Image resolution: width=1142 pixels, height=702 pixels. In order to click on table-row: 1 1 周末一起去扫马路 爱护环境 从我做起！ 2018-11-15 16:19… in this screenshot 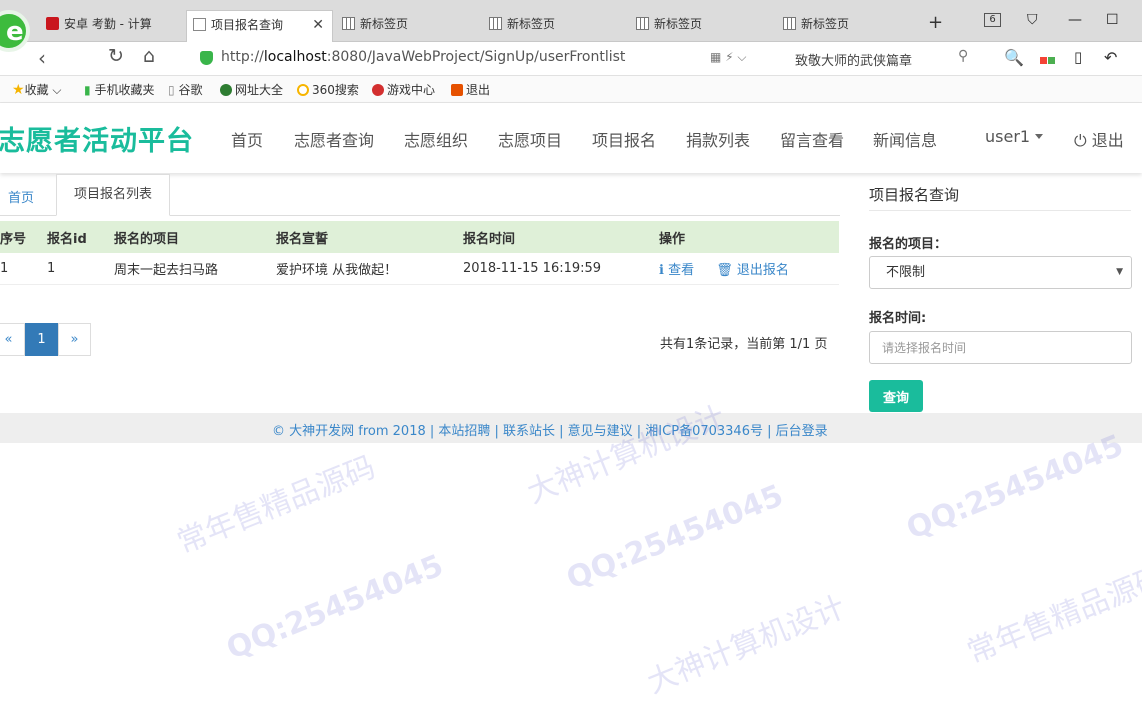, I will do `click(419, 269)`.